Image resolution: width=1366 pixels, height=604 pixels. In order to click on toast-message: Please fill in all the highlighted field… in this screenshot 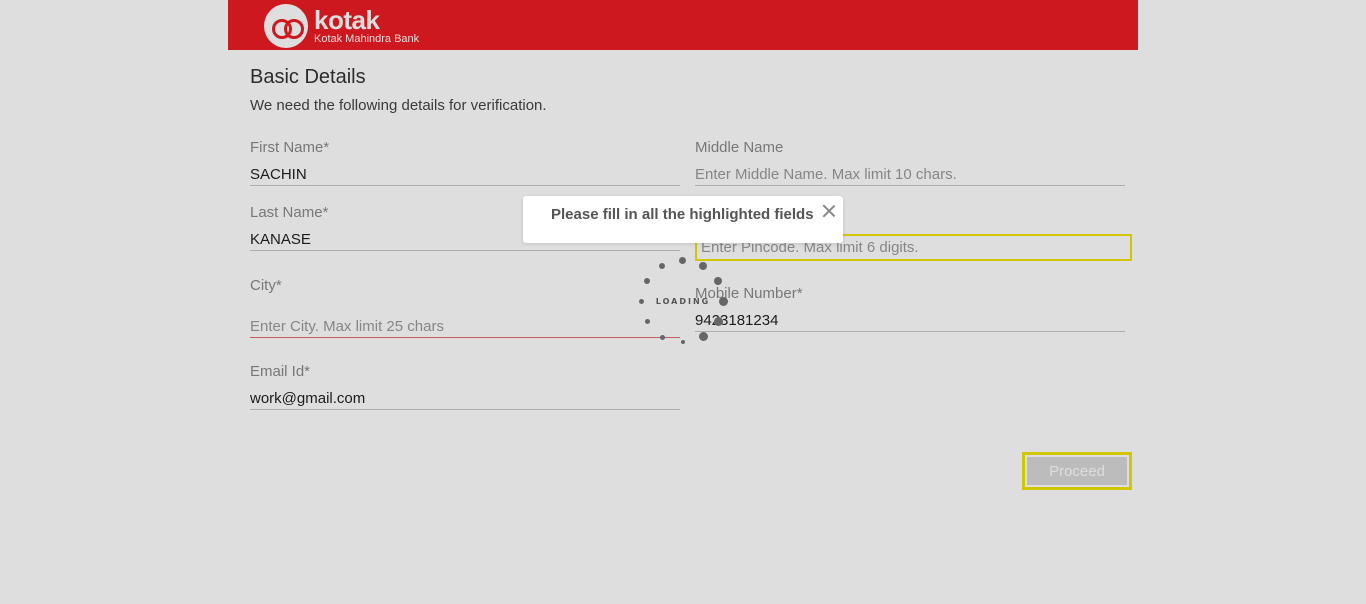, I will do `click(682, 214)`.